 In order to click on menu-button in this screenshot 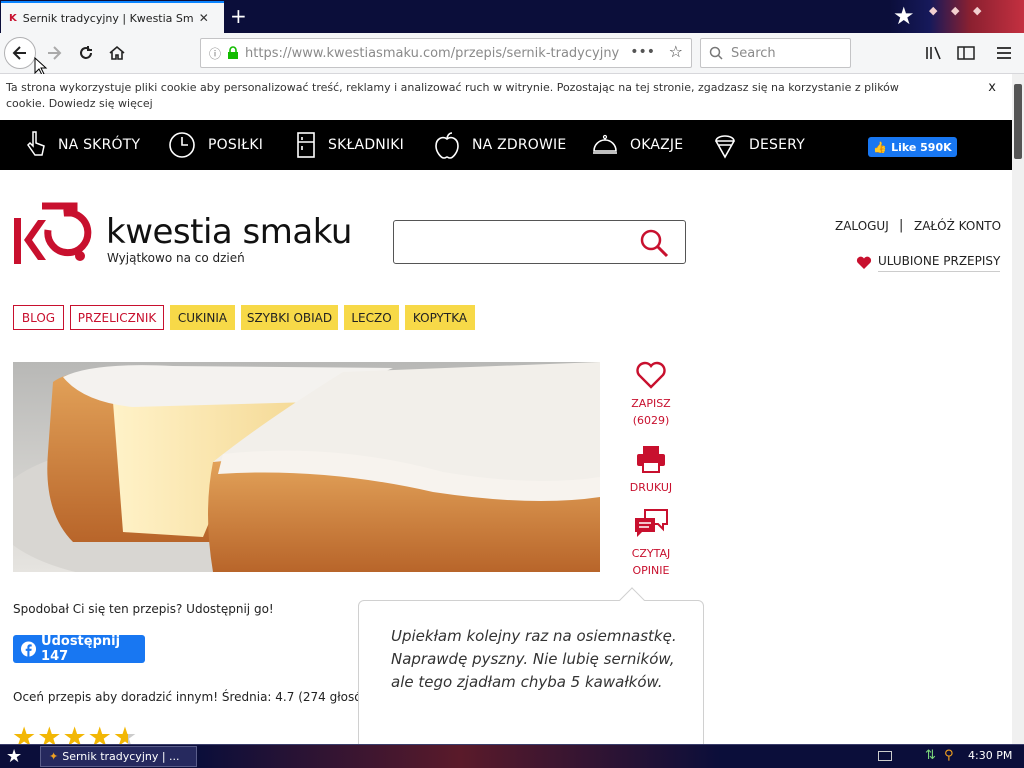, I will do `click(1004, 53)`.